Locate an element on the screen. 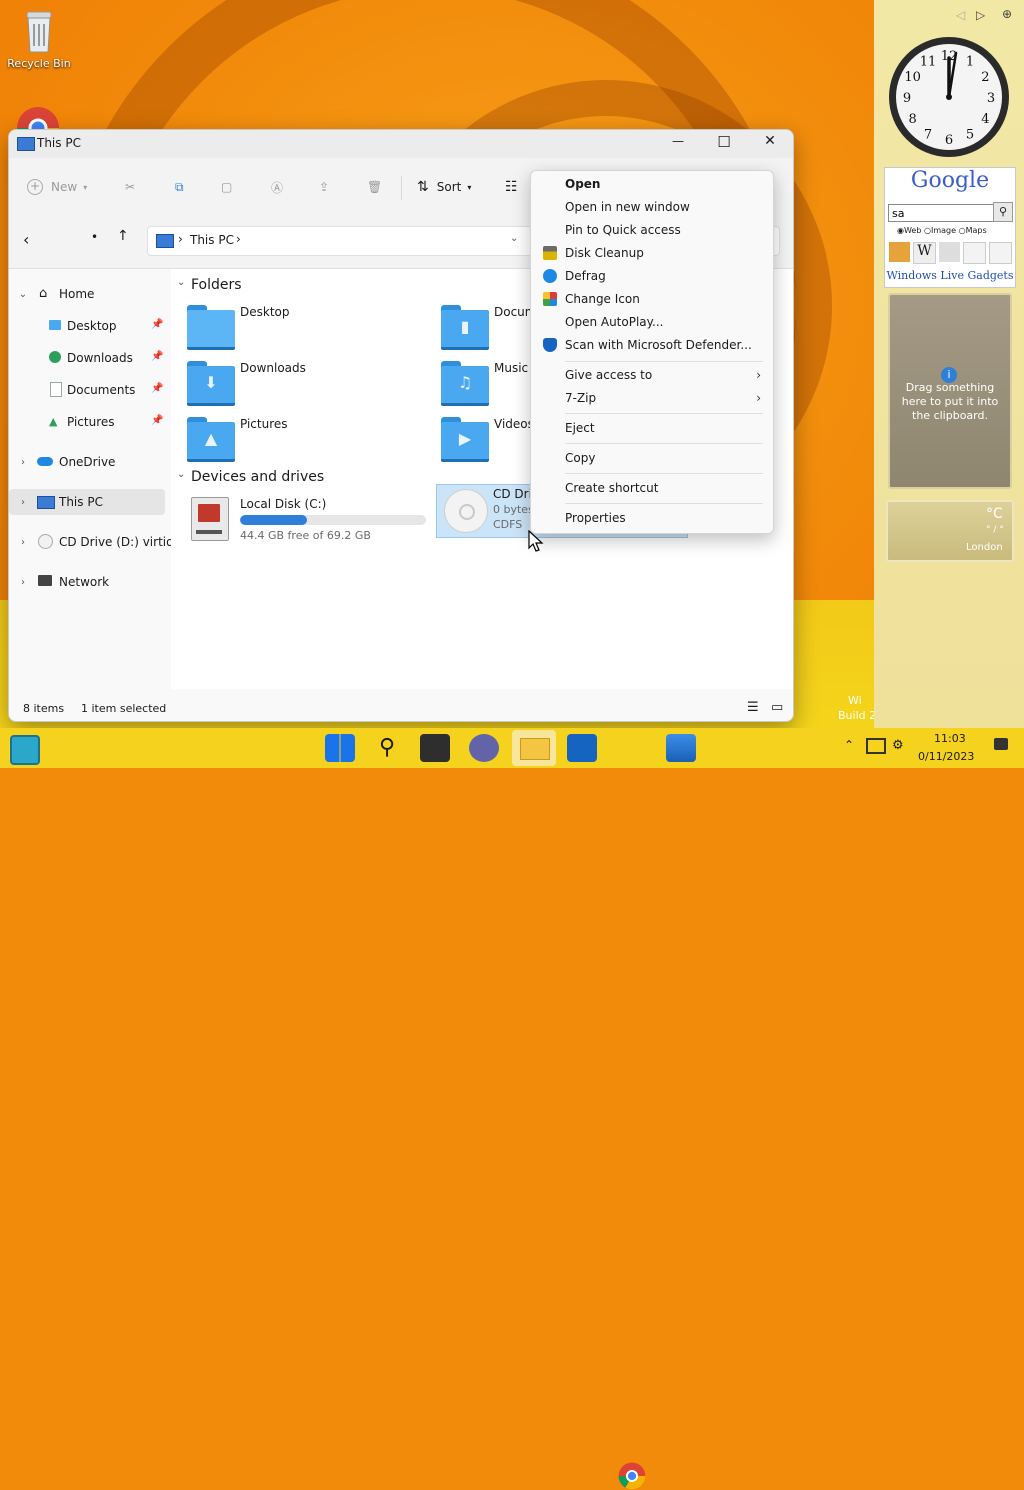 The width and height of the screenshot is (1024, 1490). nav-label: OneDrive is located at coordinates (87, 462).